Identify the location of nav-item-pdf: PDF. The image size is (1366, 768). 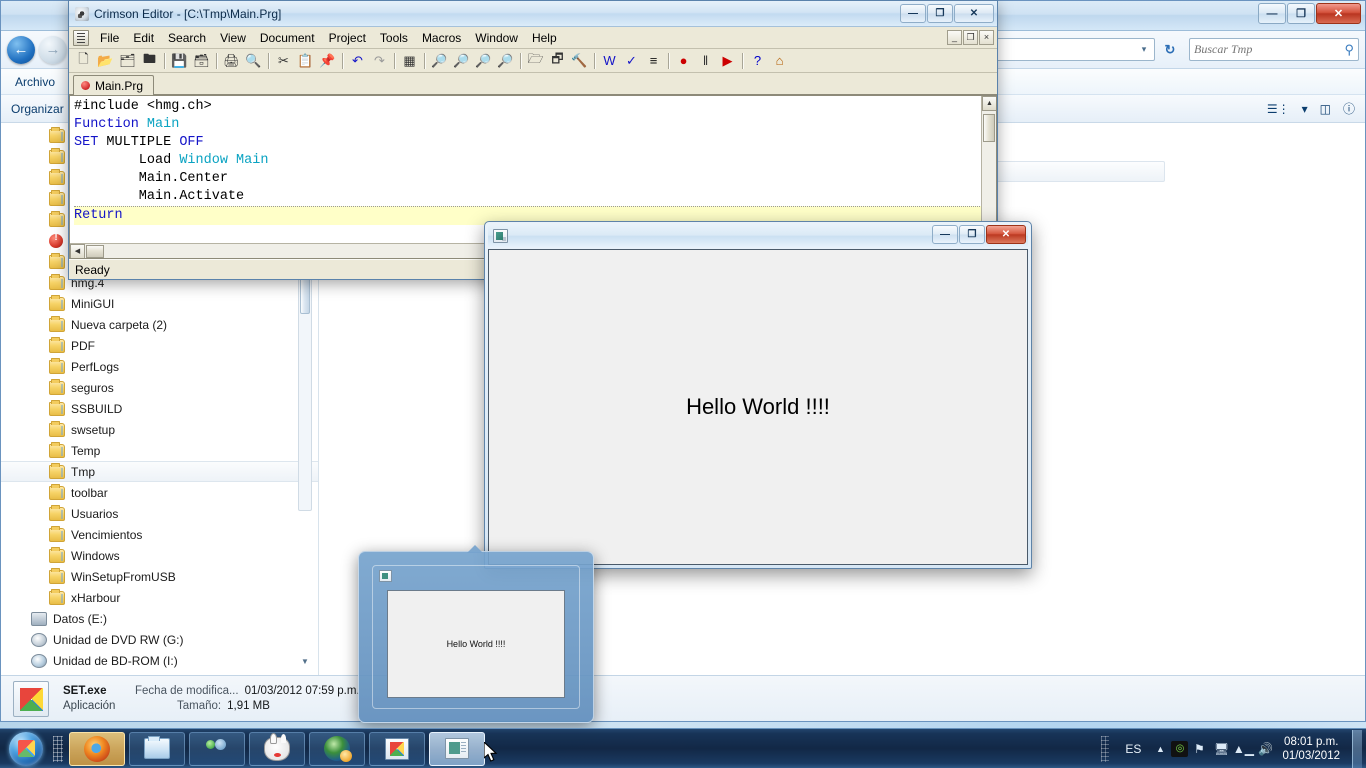
(159, 345).